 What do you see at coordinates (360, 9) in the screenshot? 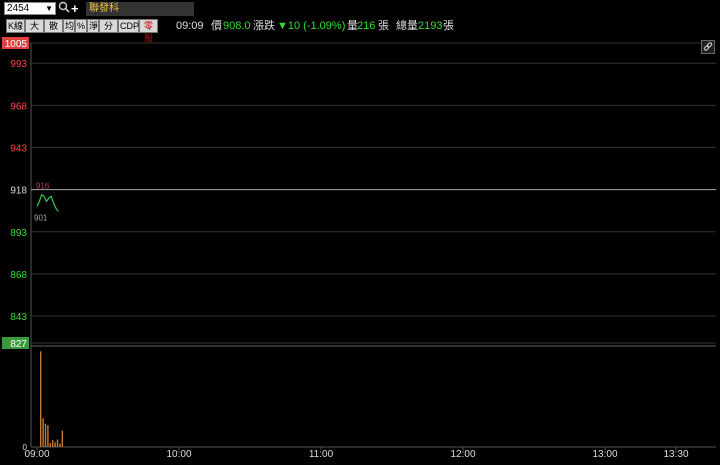
I see `toolbar-top: 2454 ▼ + 聯發科` at bounding box center [360, 9].